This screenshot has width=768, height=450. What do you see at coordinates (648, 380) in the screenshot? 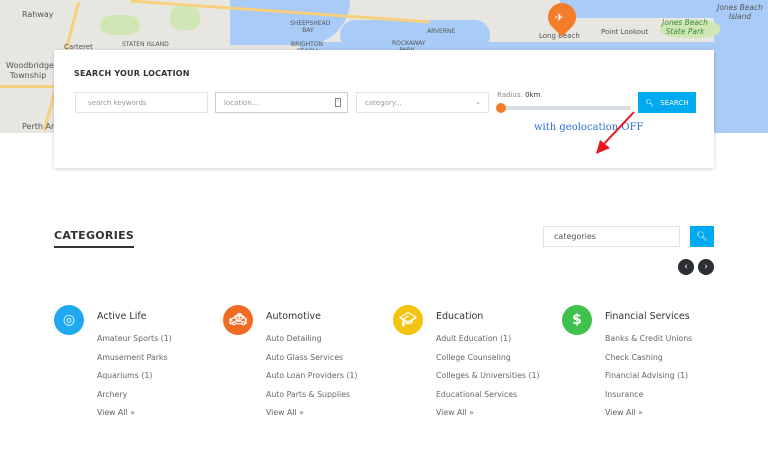
I see `category-link: Financial Advising (1)` at bounding box center [648, 380].